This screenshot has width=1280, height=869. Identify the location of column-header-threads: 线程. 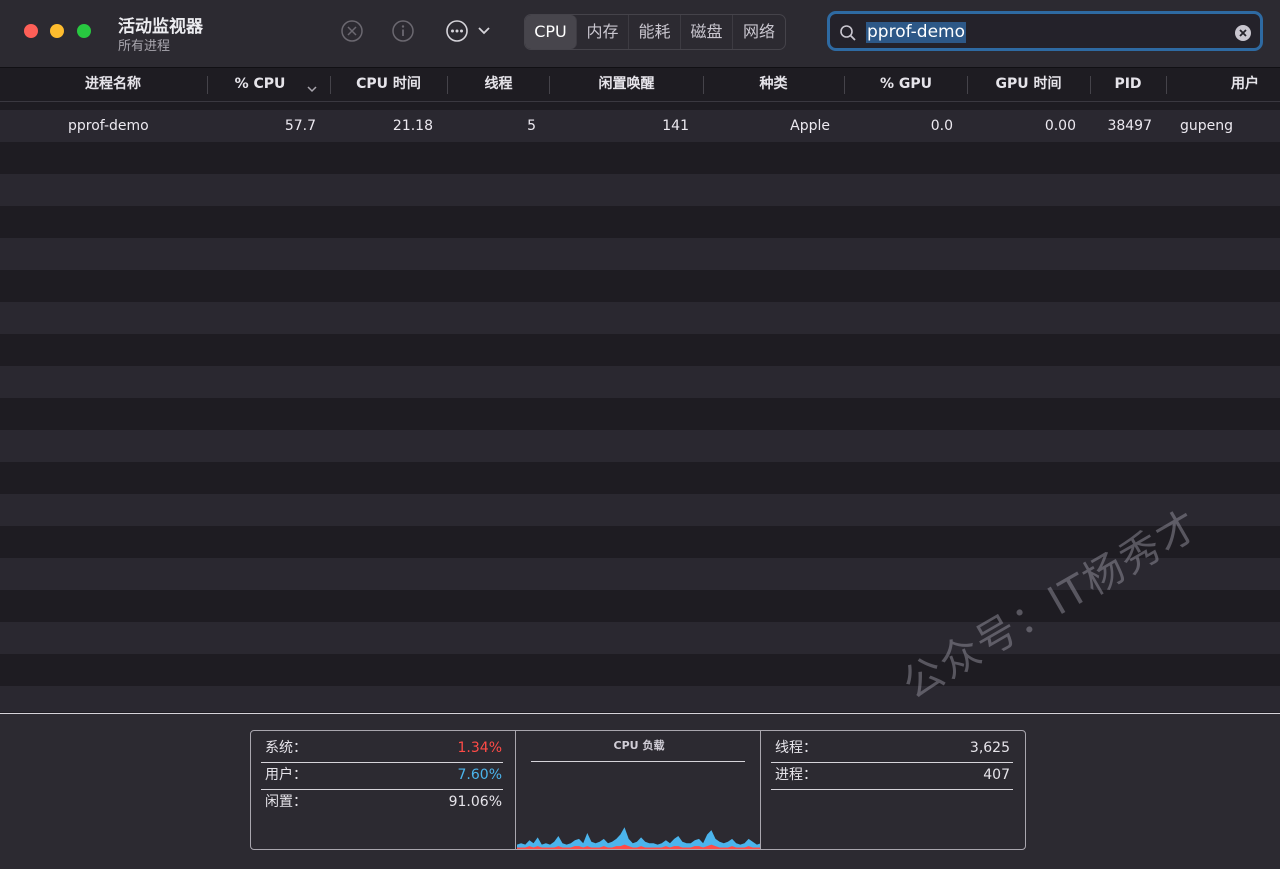
(498, 84).